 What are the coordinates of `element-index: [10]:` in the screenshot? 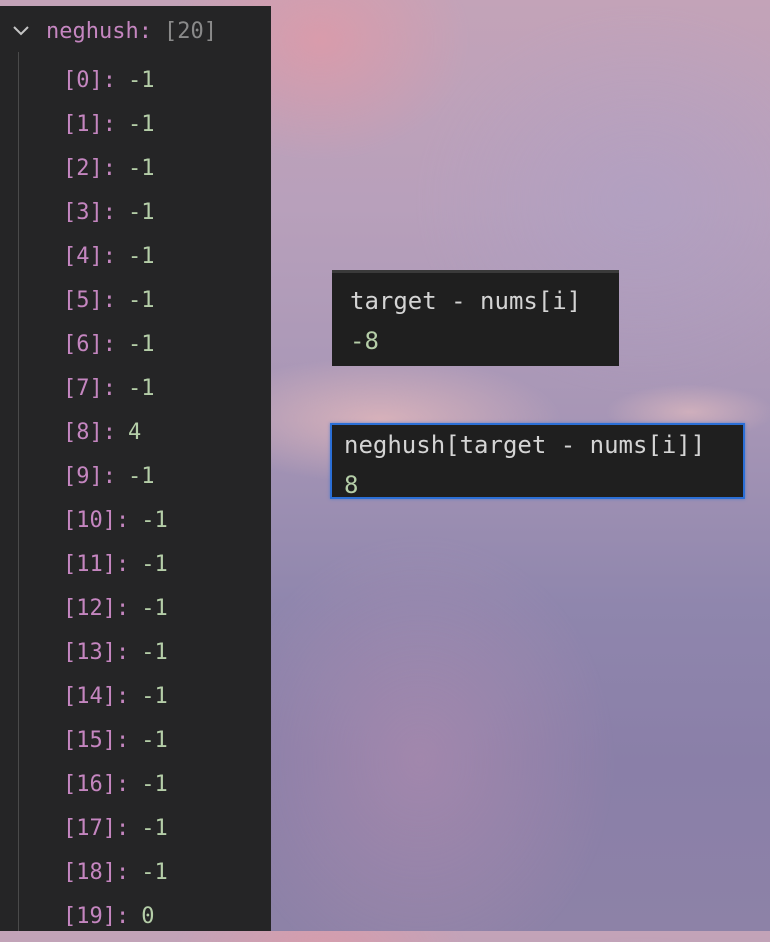 It's located at (96, 520).